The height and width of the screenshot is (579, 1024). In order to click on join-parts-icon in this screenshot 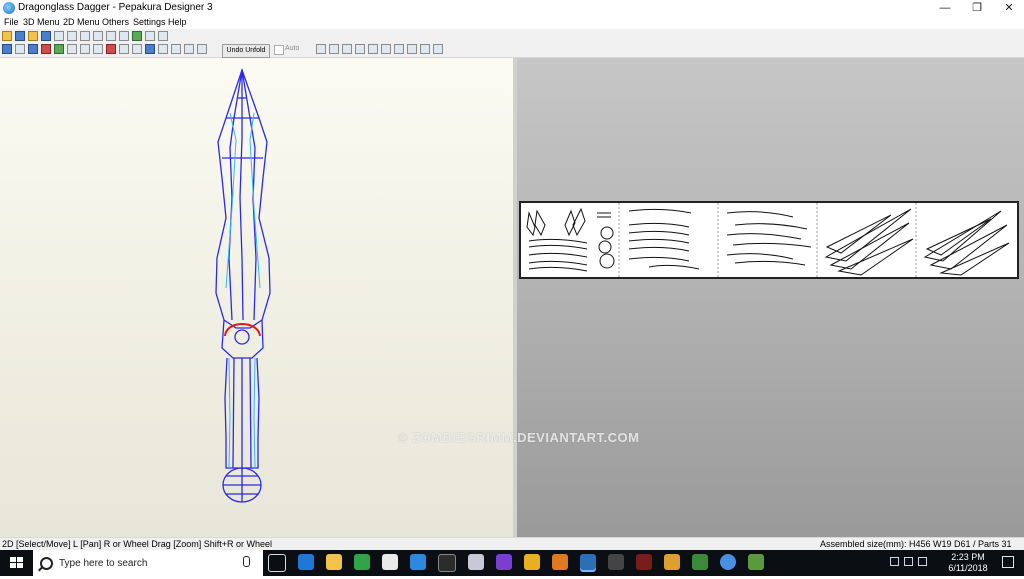, I will do `click(412, 49)`.